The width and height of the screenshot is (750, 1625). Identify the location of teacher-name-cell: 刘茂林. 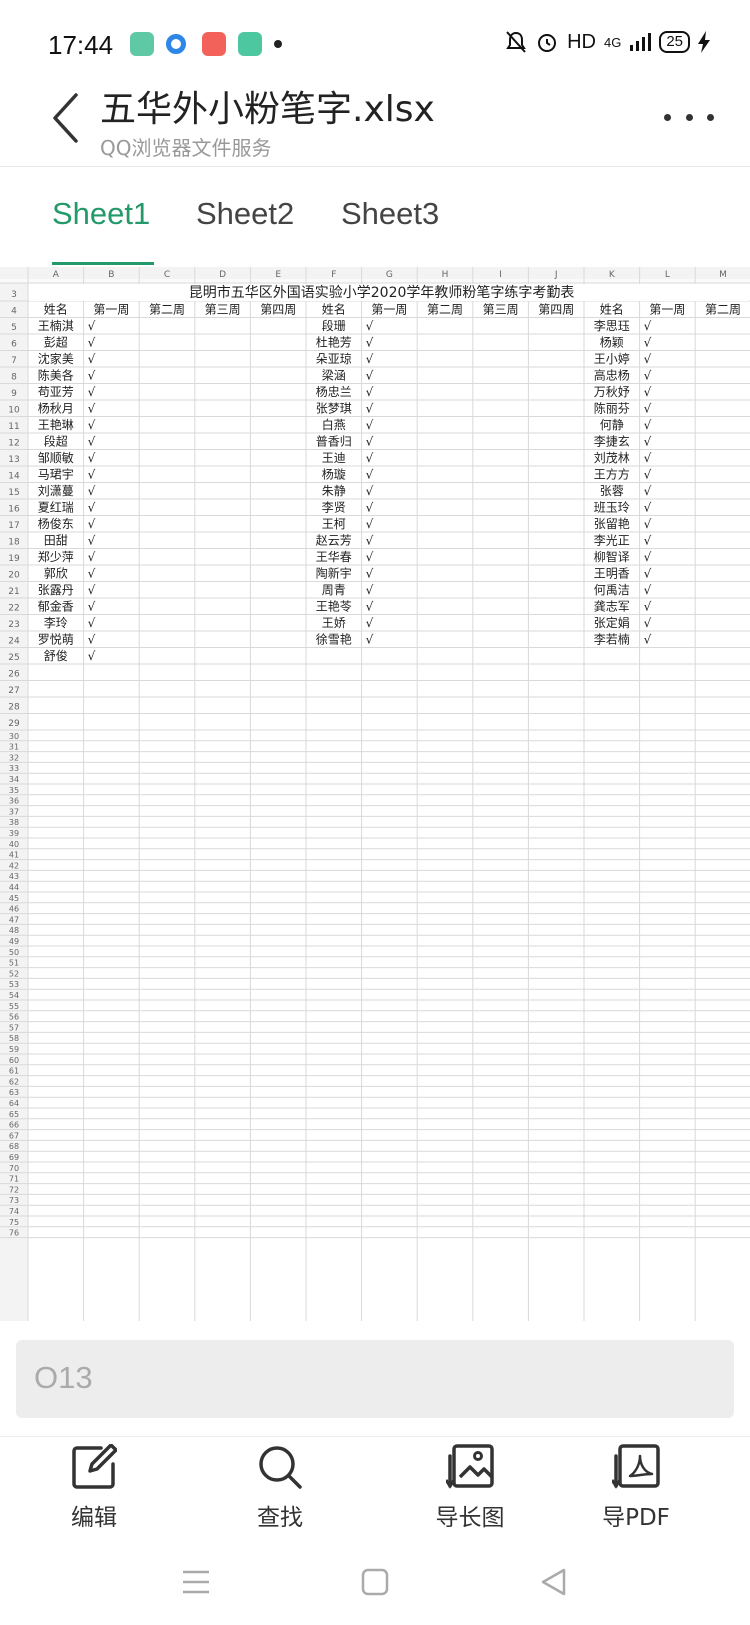
(612, 458).